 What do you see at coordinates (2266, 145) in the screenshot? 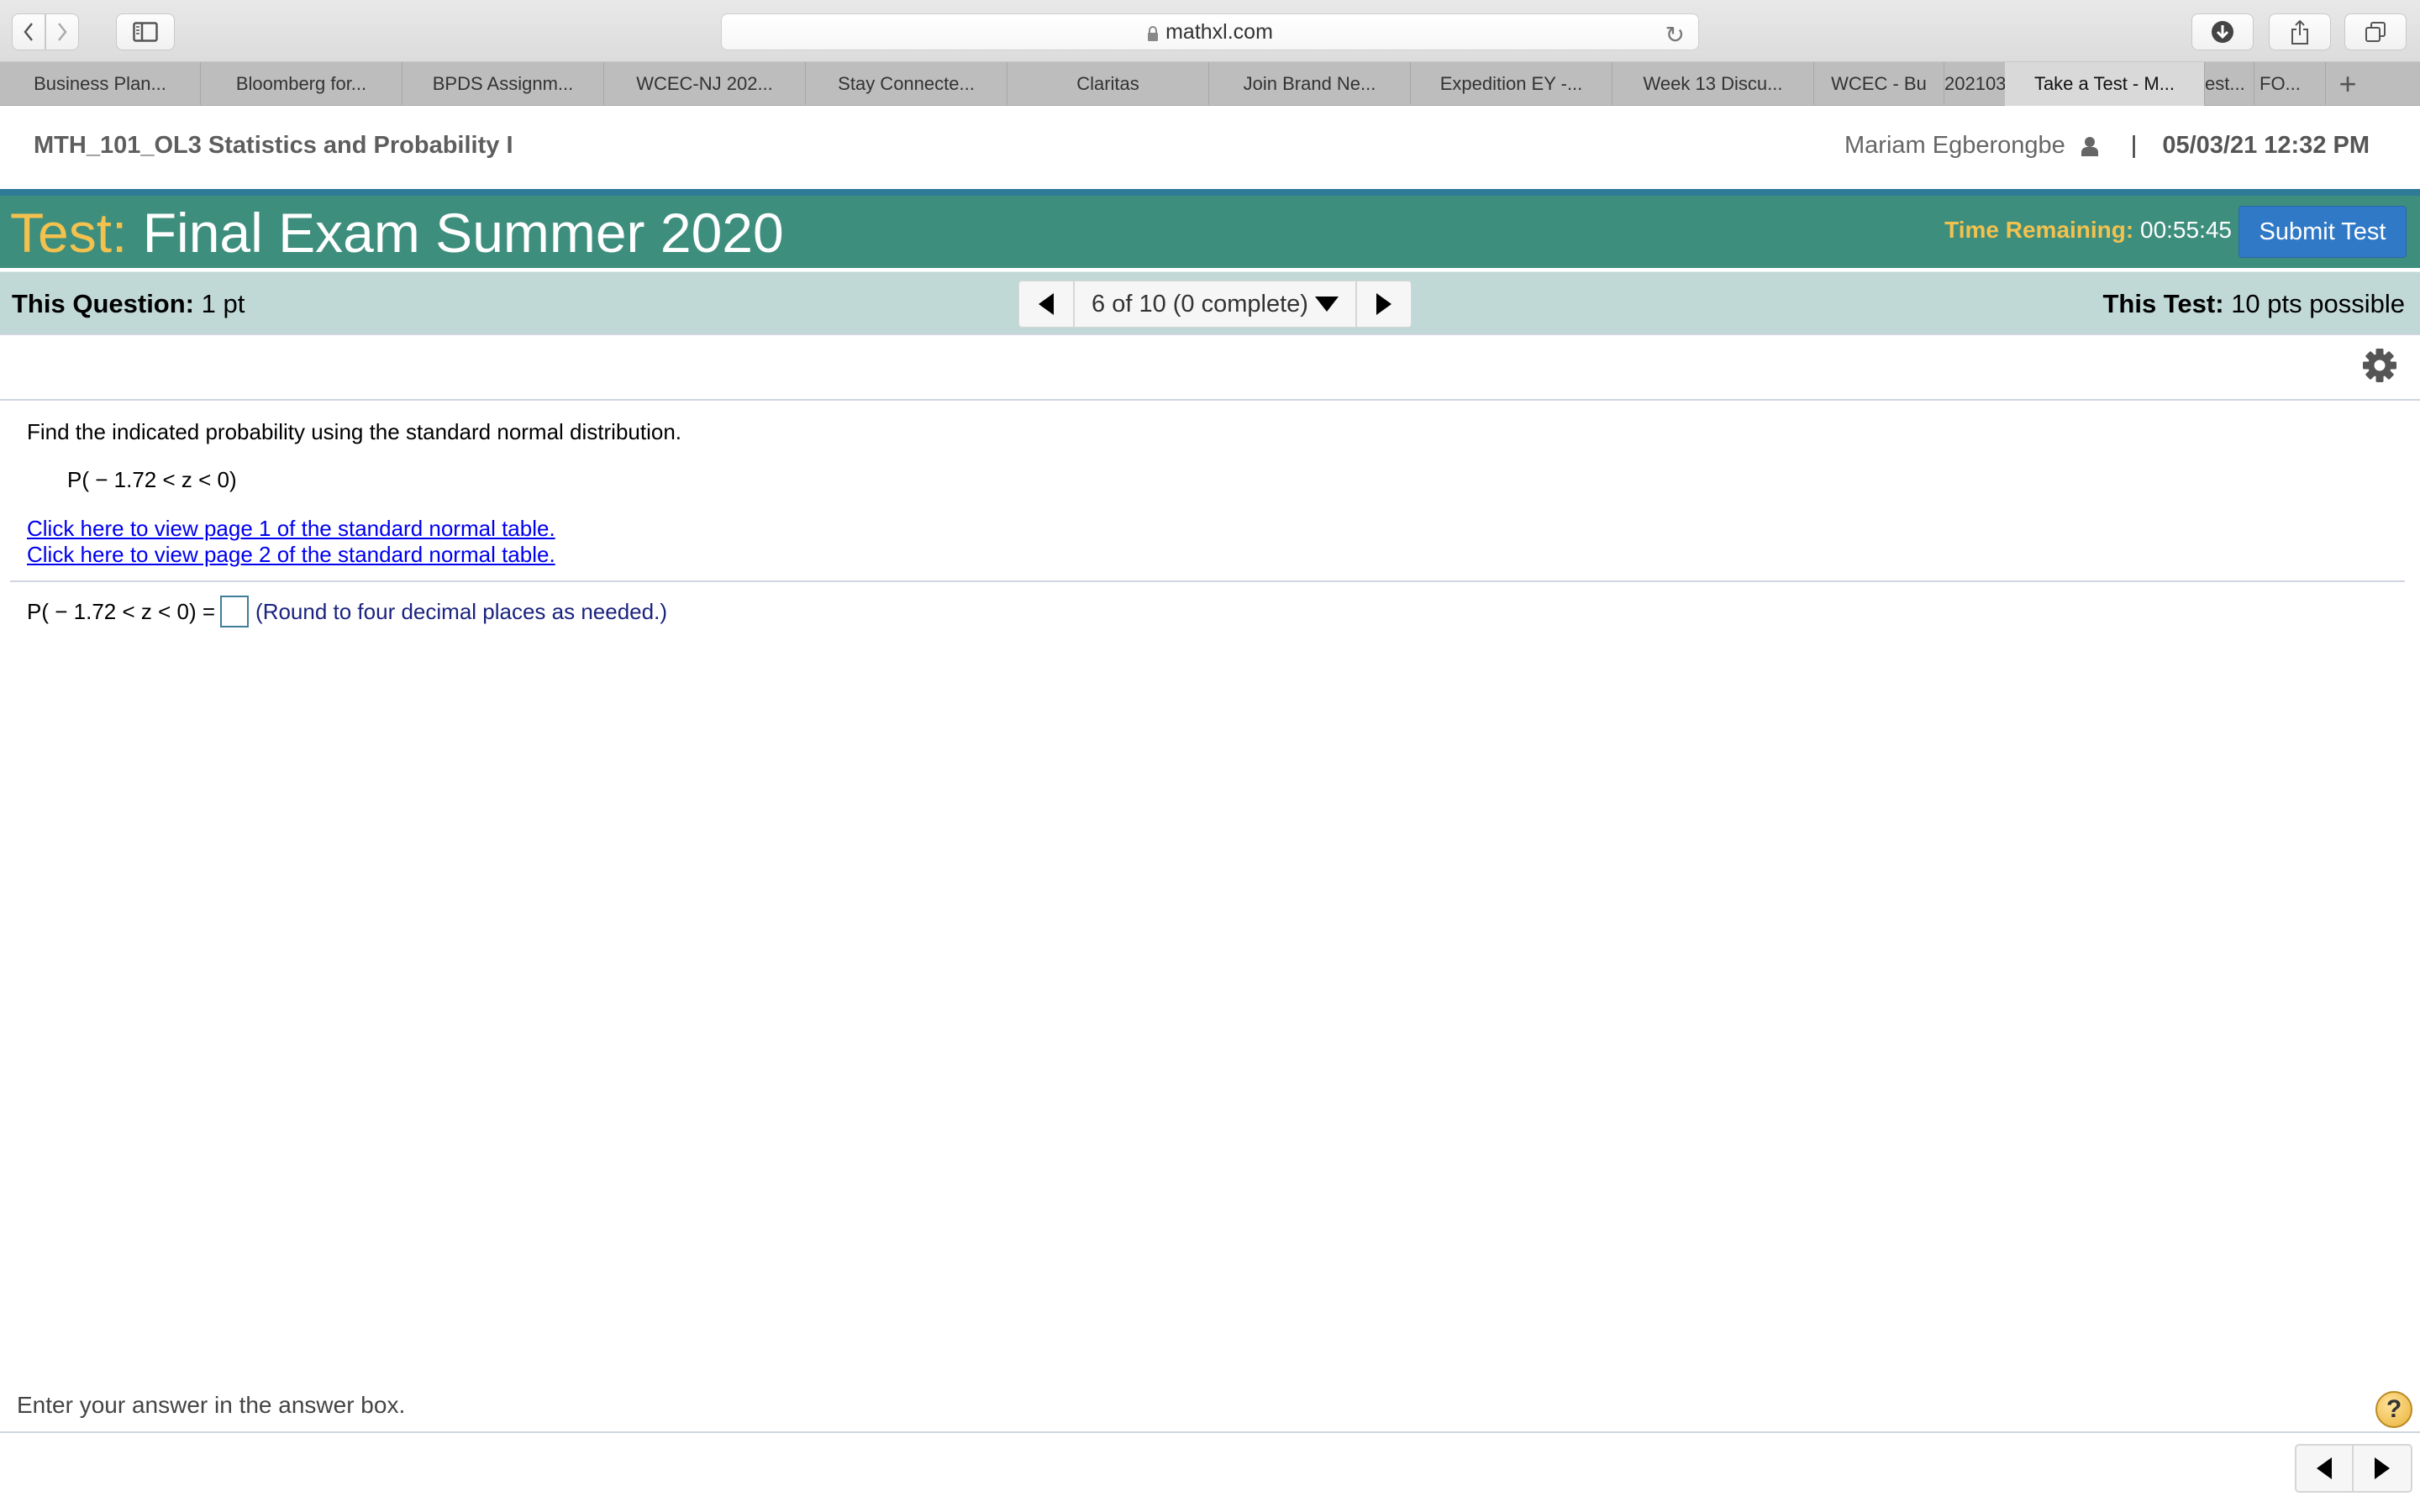
I see `header-datetime: 05/03/21 12:32 PM` at bounding box center [2266, 145].